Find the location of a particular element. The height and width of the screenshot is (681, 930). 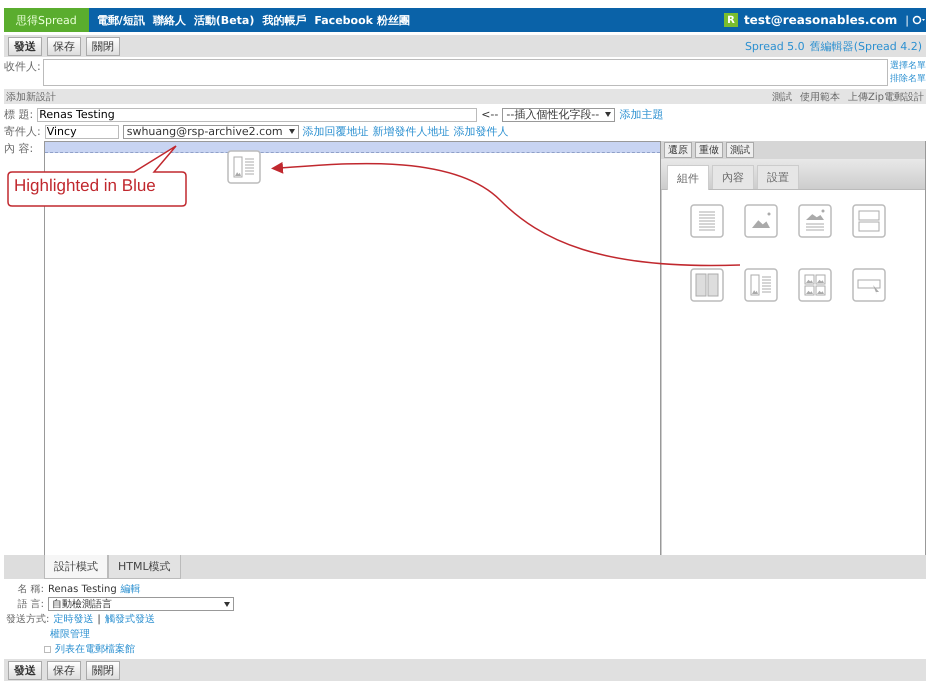

sender-name-field: Vincy is located at coordinates (81, 131).